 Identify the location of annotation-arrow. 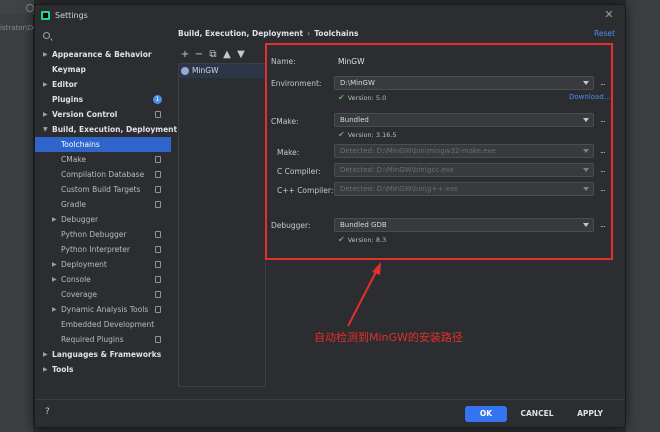
(364, 294).